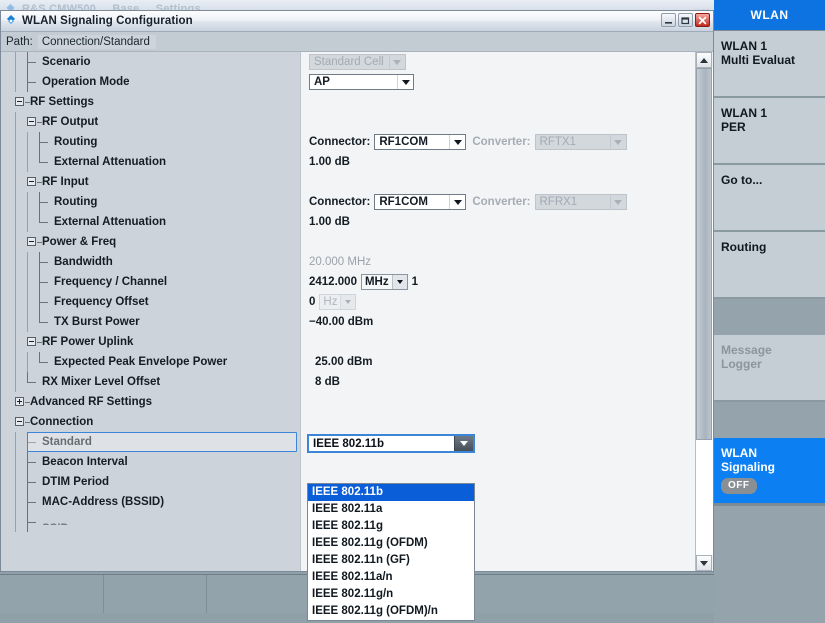  I want to click on softkey-label-line1: WLAN 1, so click(744, 113).